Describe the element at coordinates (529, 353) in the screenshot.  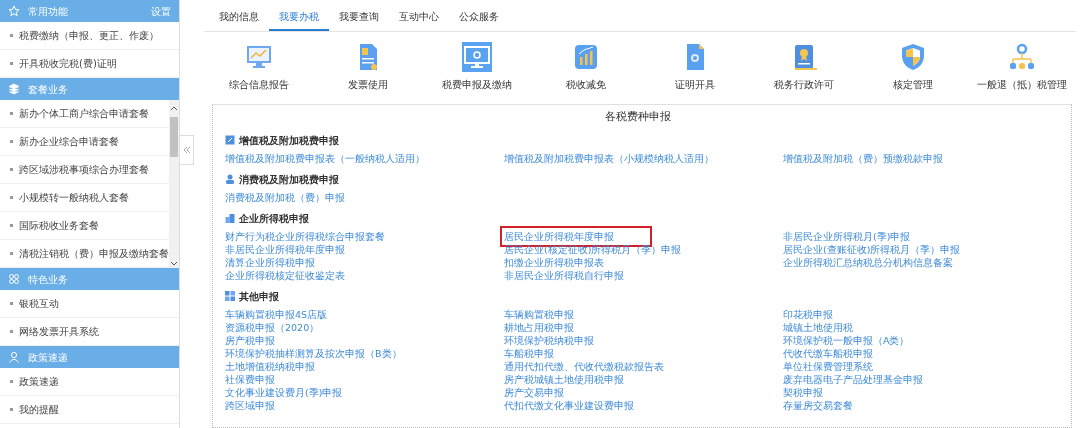
I see `link: 车船税申报` at that location.